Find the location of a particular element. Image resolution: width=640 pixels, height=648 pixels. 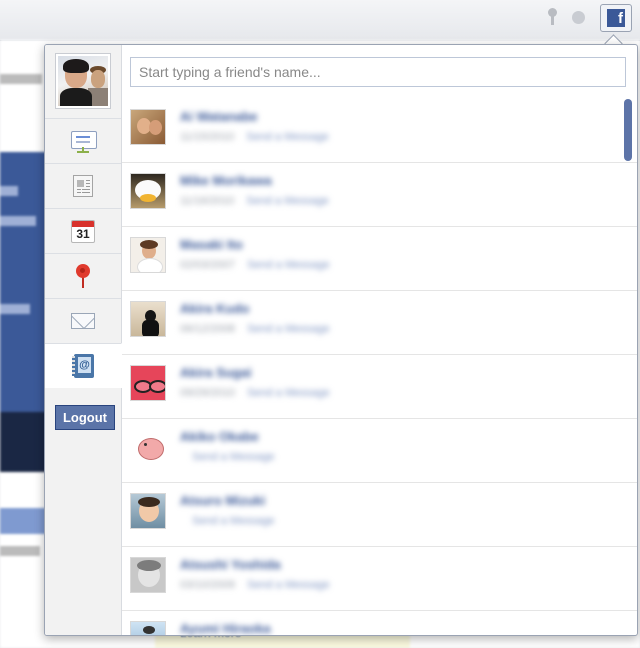

list-item: Mike Morikawa 11/16/2010 Send a Message is located at coordinates (379, 195).